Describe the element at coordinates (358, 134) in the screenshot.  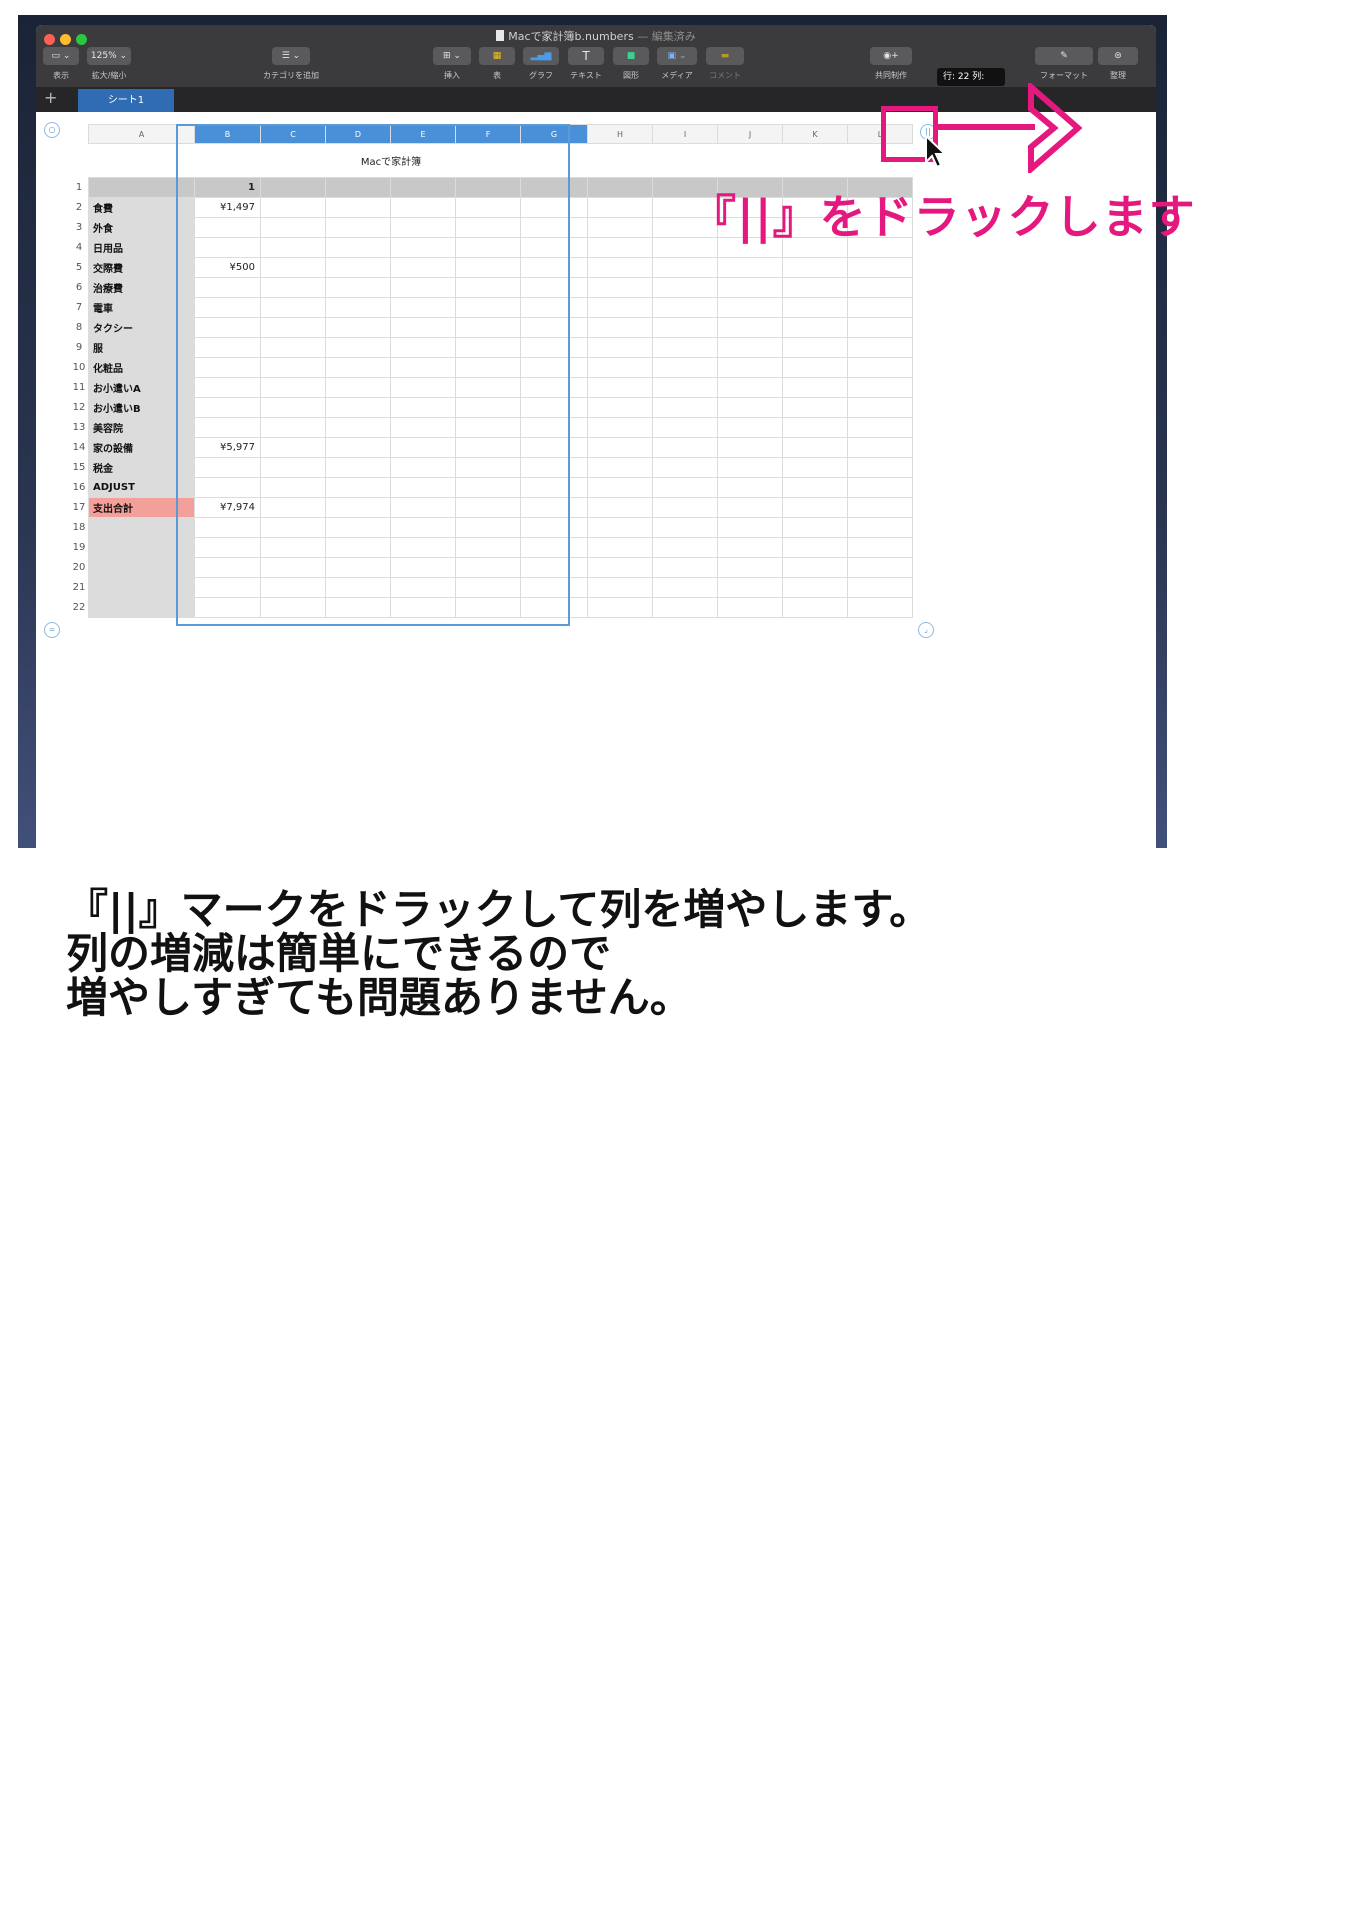
I see `column-header-d: D` at that location.